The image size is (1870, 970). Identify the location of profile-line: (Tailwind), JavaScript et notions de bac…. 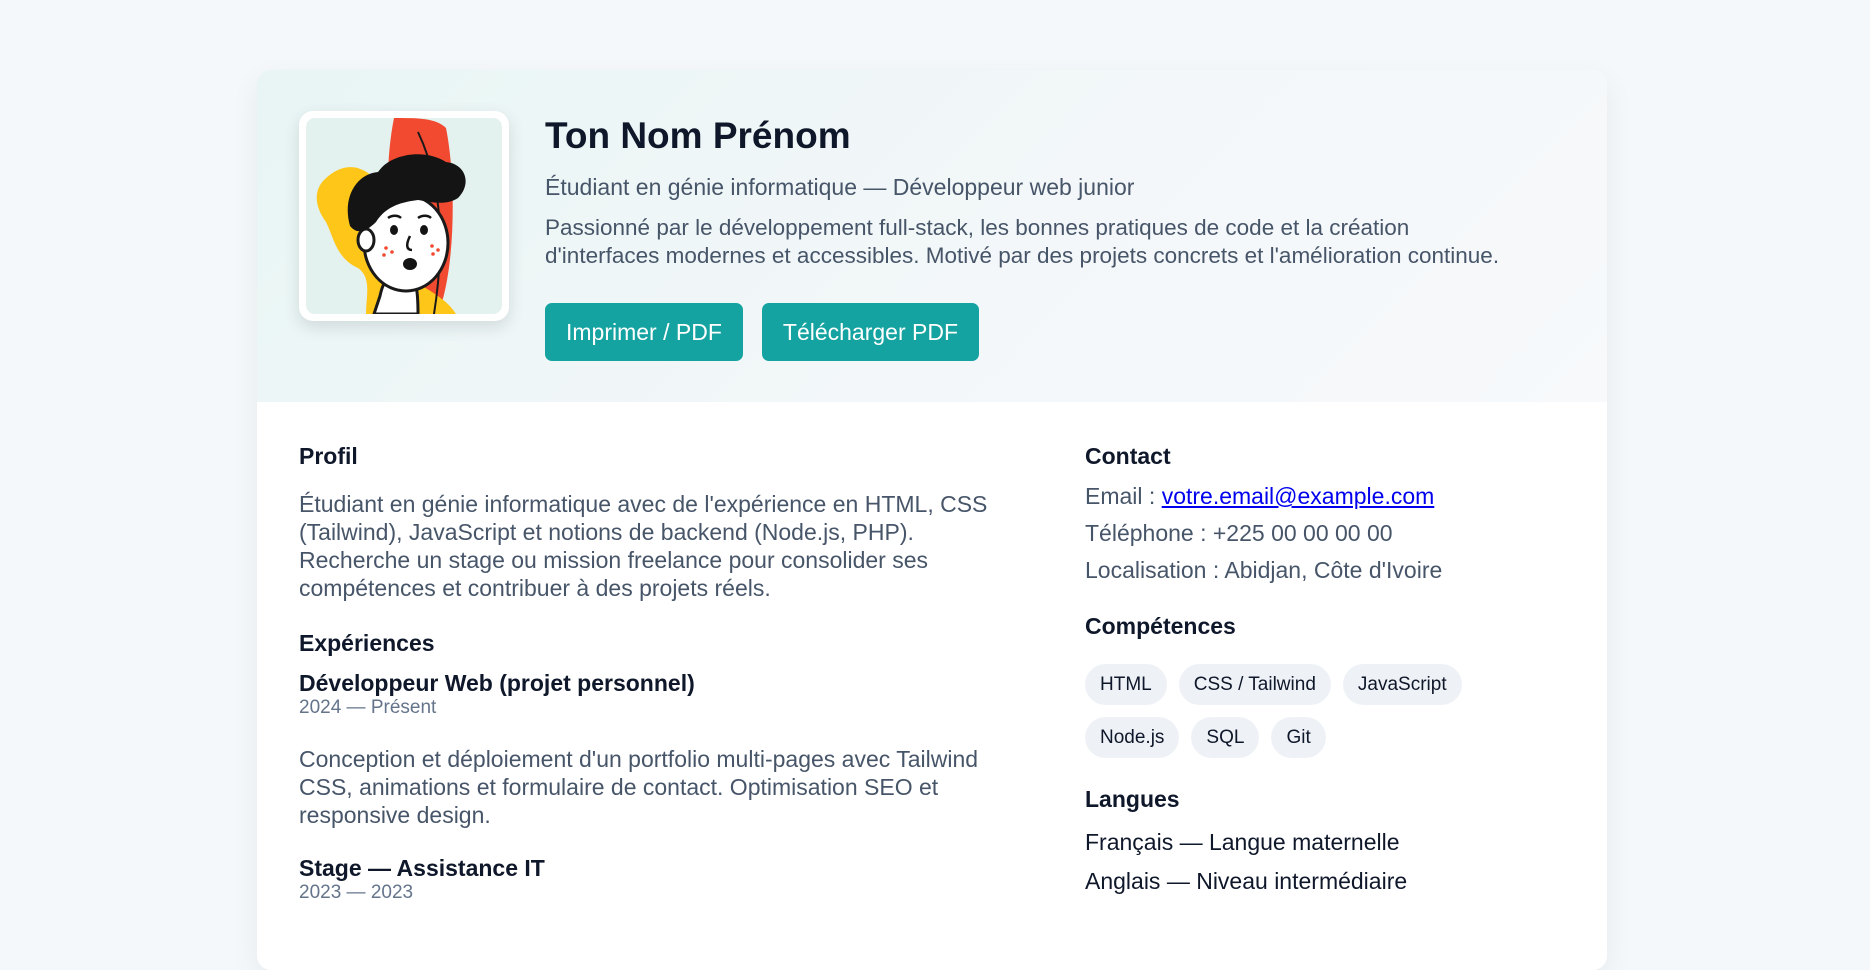
(606, 532).